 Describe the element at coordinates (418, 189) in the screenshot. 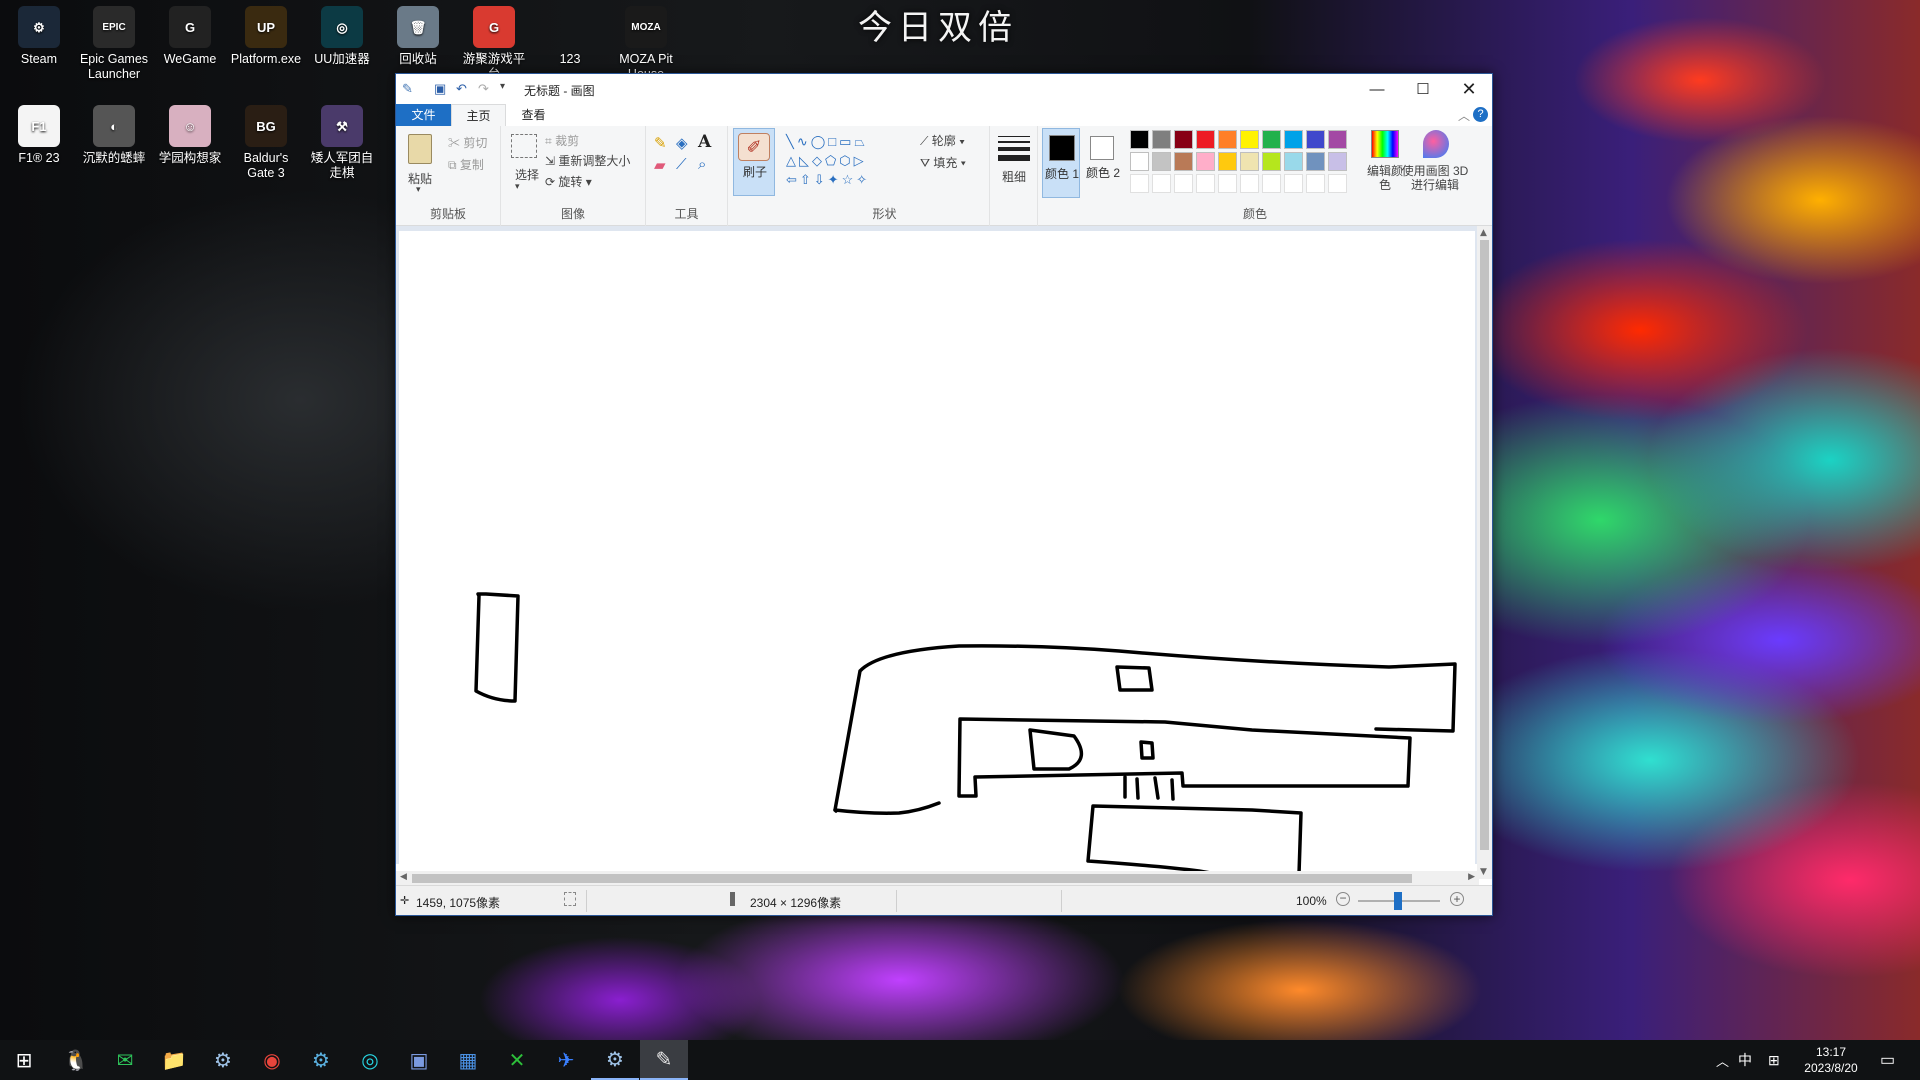

I see `paste-dropdown-icon: ▾` at that location.